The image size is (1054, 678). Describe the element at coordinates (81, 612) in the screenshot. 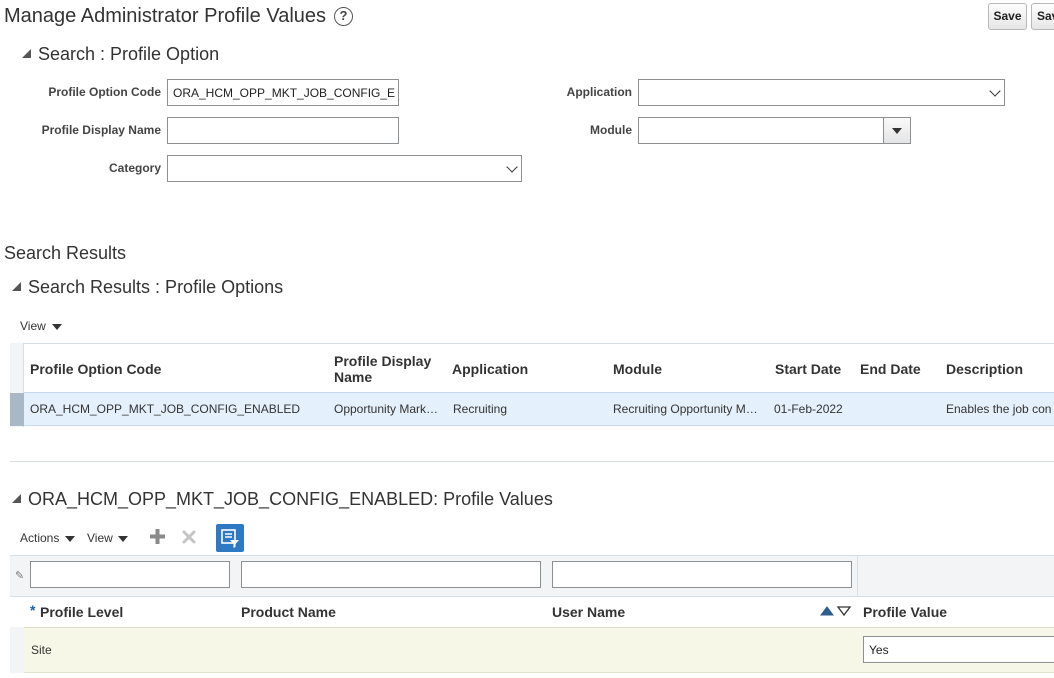

I see `col-header-profile-level: Profile Level` at that location.